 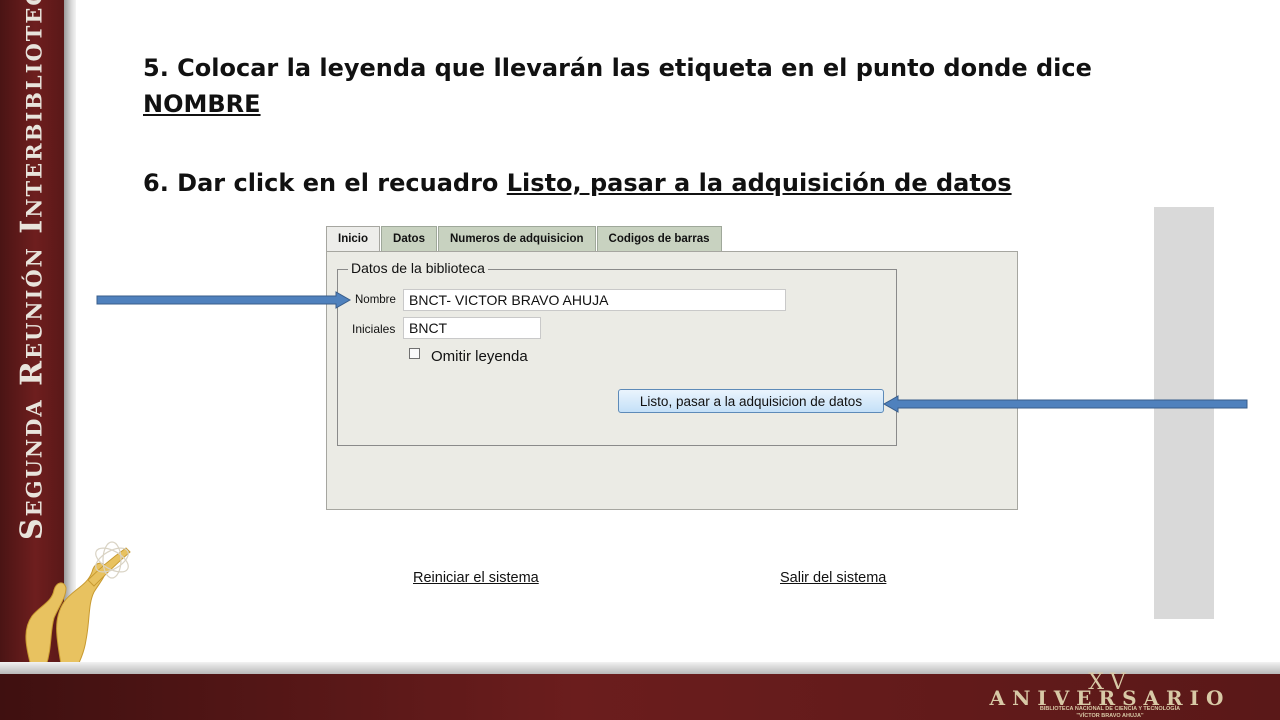 I want to click on step-5-underlined: NOMBRE, so click(x=202, y=104).